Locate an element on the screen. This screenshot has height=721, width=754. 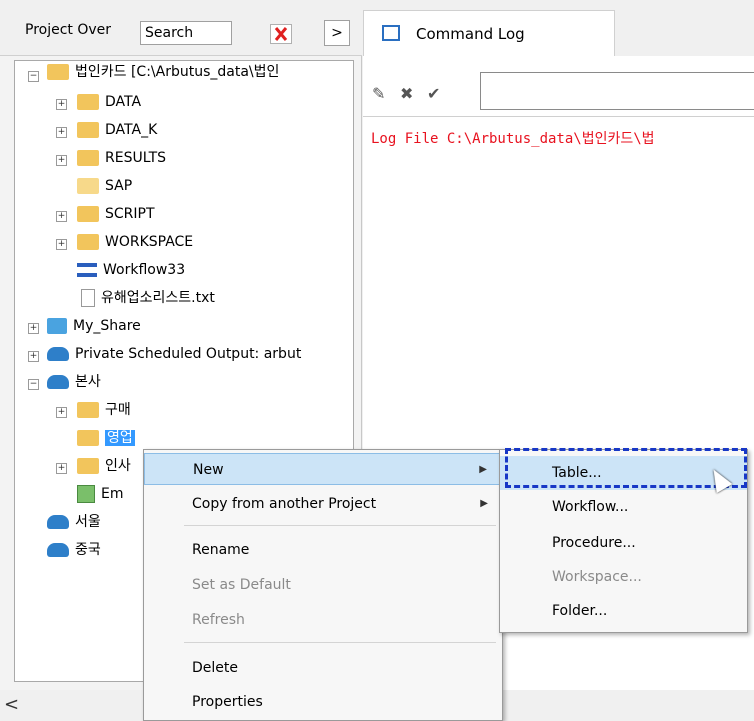
tab-label: Command Log is located at coordinates (470, 34).